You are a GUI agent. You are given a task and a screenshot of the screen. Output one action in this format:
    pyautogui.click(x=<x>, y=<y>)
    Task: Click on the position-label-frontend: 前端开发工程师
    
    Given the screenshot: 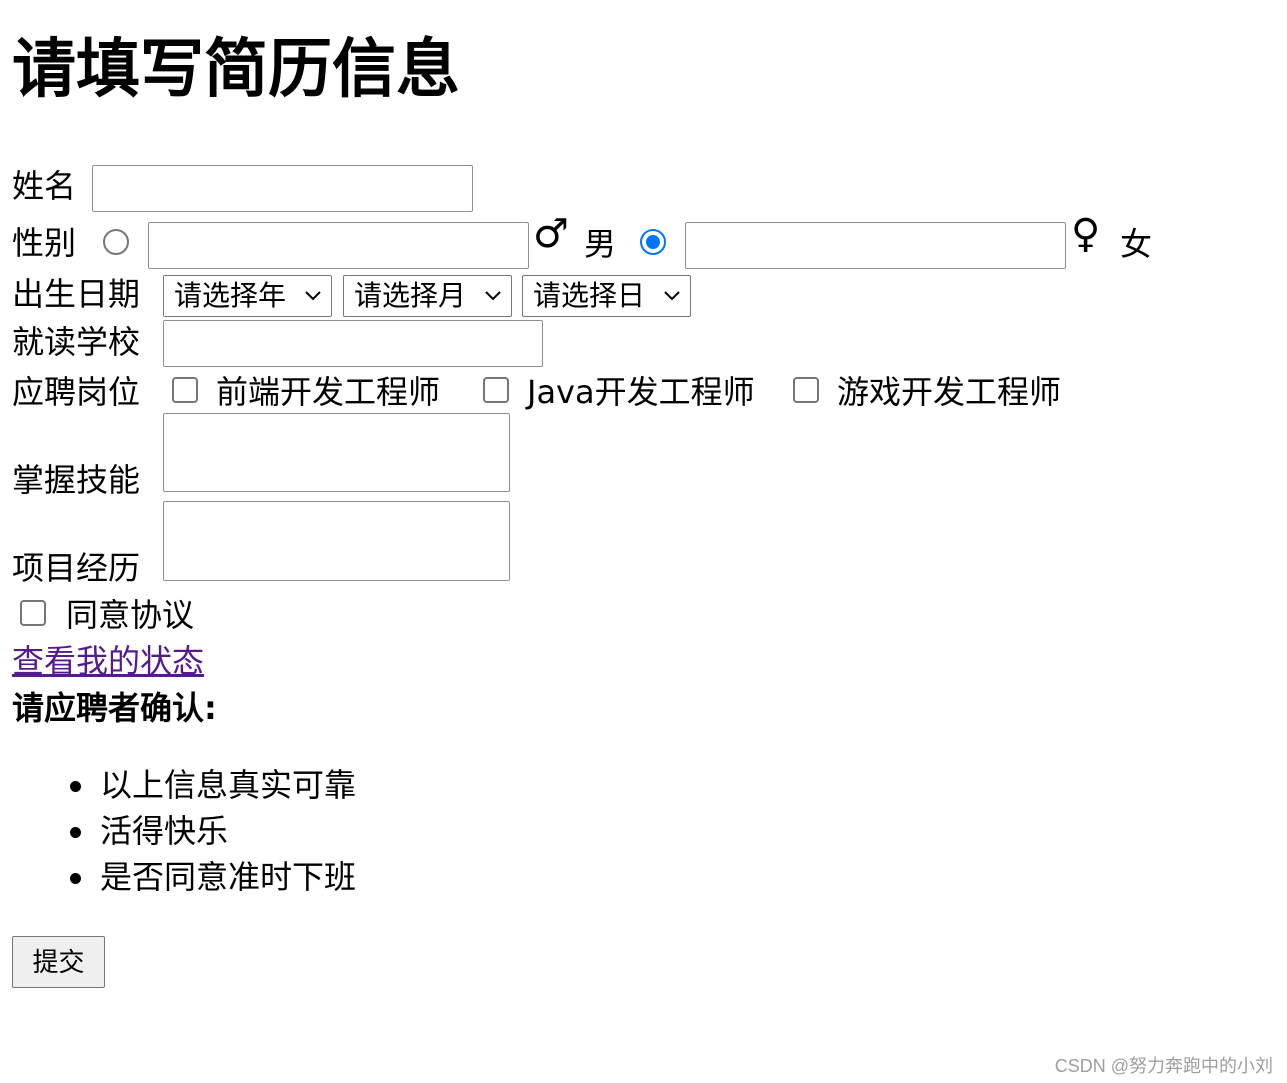 What is the action you would take?
    pyautogui.click(x=328, y=392)
    